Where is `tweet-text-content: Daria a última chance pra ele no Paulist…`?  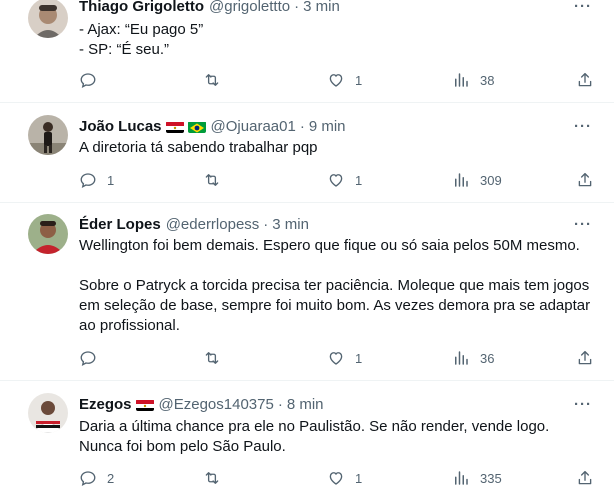
tweet-text-content: Daria a última chance pra ele no Paulist… is located at coordinates (314, 436).